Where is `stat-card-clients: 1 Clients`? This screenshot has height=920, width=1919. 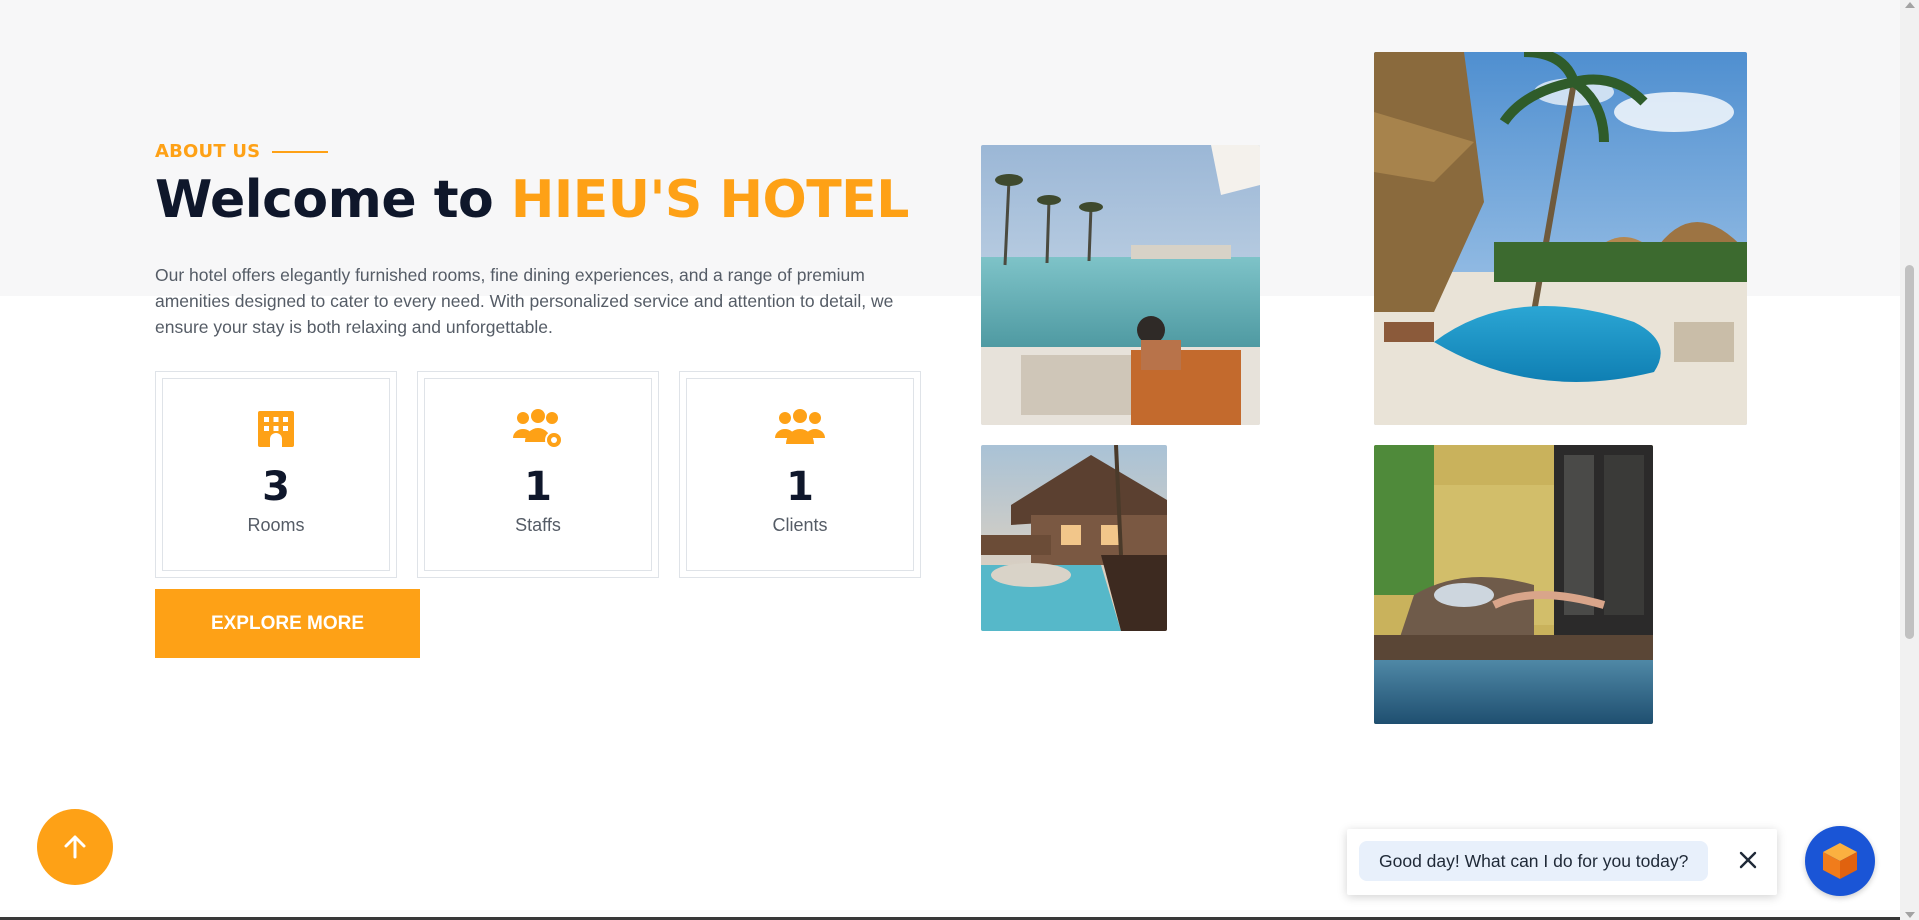 stat-card-clients: 1 Clients is located at coordinates (800, 474).